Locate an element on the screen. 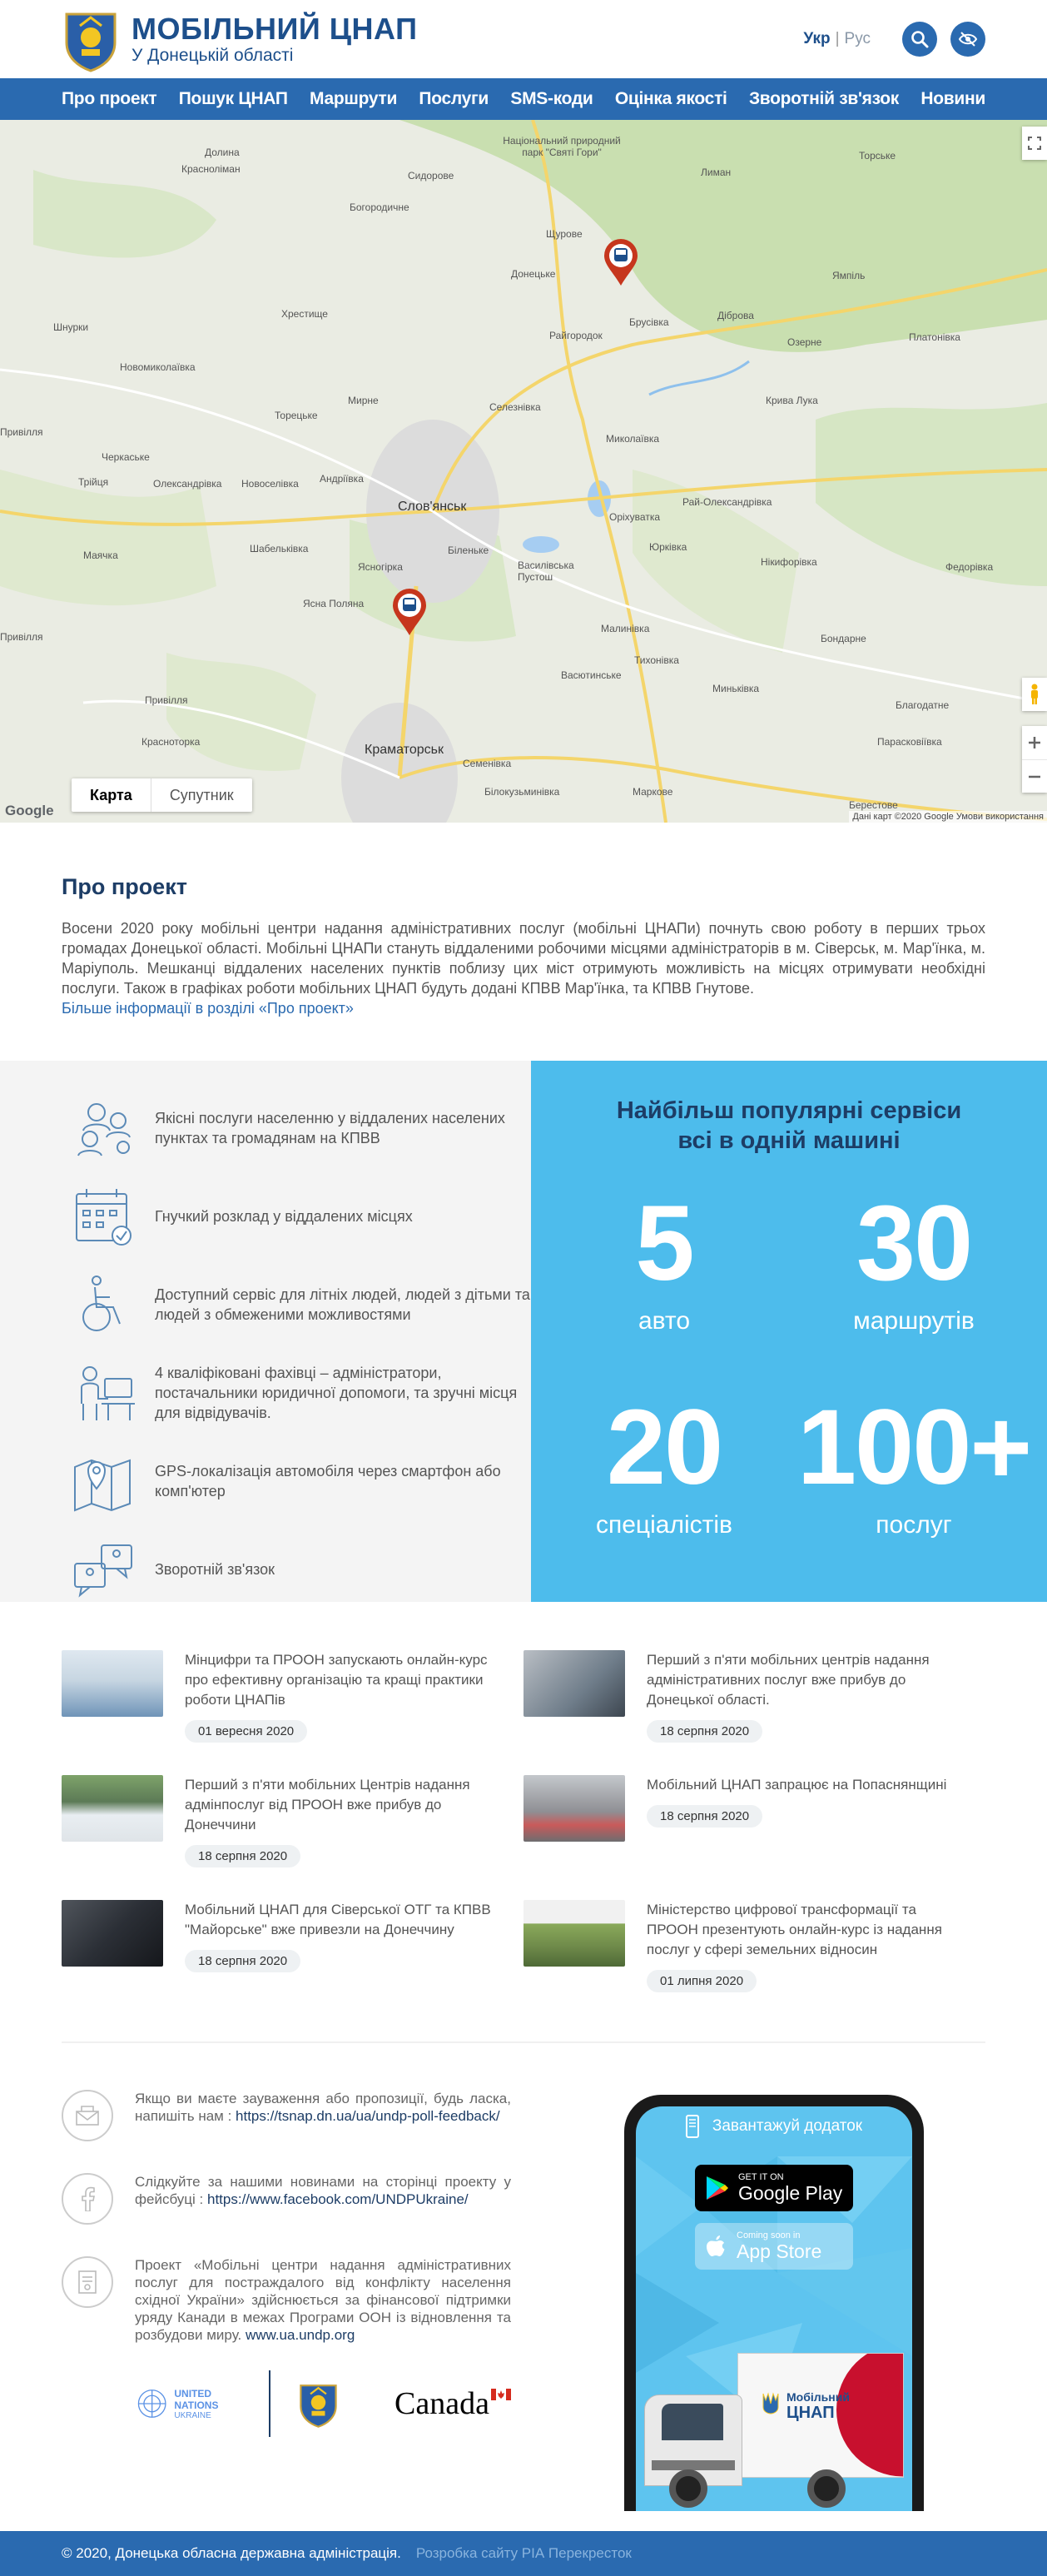 The height and width of the screenshot is (2576, 1047). facebook-link: https://www.facebook.com/UNDPUkraine/ is located at coordinates (338, 2199).